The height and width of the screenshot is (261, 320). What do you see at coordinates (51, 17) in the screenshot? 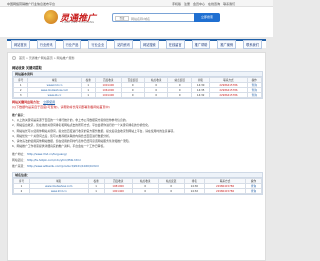
I see `logo-icon` at bounding box center [51, 17].